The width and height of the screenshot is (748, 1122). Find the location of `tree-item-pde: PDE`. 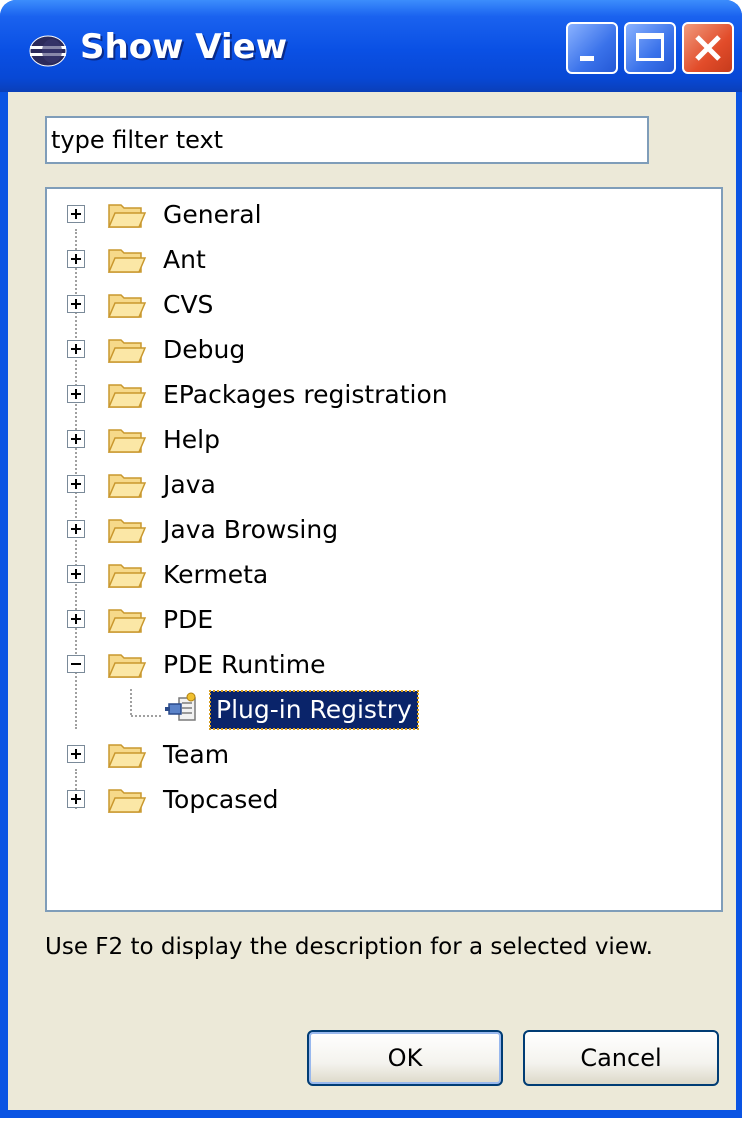

tree-item-pde: PDE is located at coordinates (384, 620).